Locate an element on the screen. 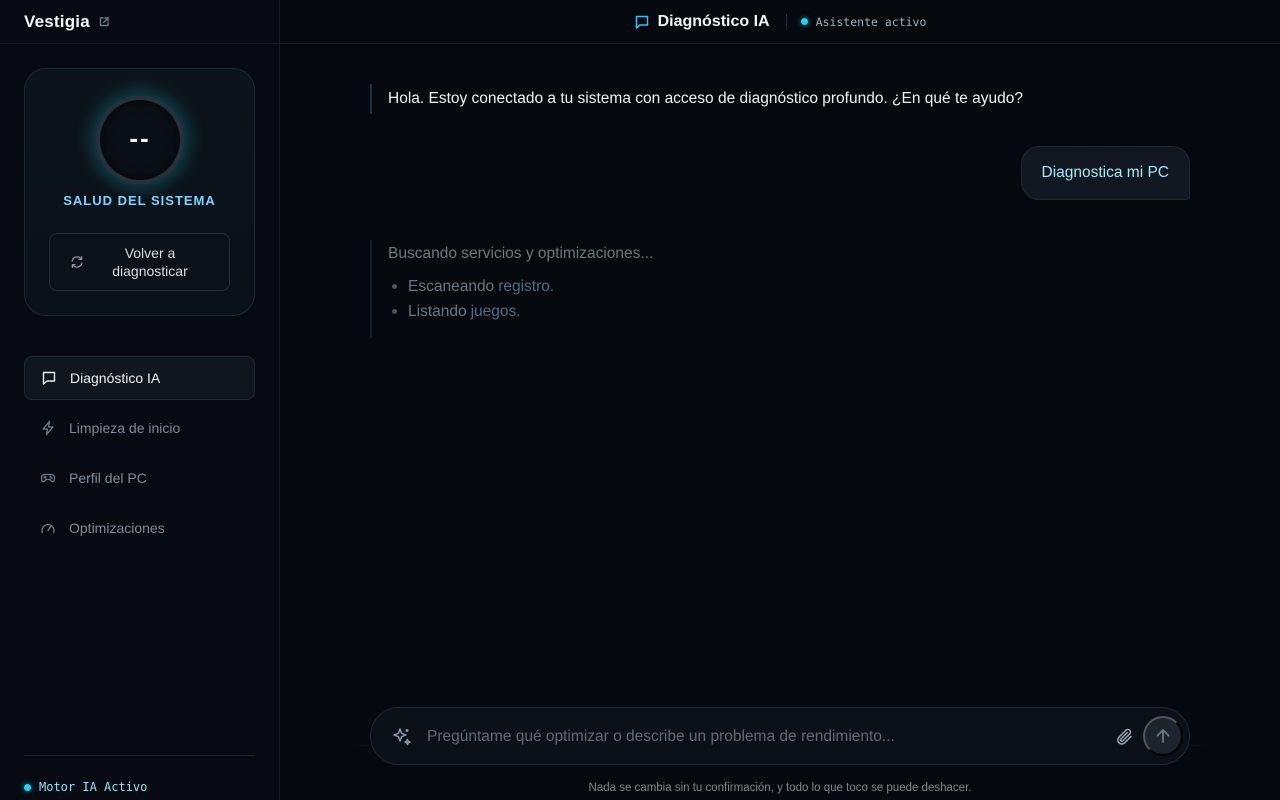  engine-status-label: Motor IA Activo is located at coordinates (93, 787).